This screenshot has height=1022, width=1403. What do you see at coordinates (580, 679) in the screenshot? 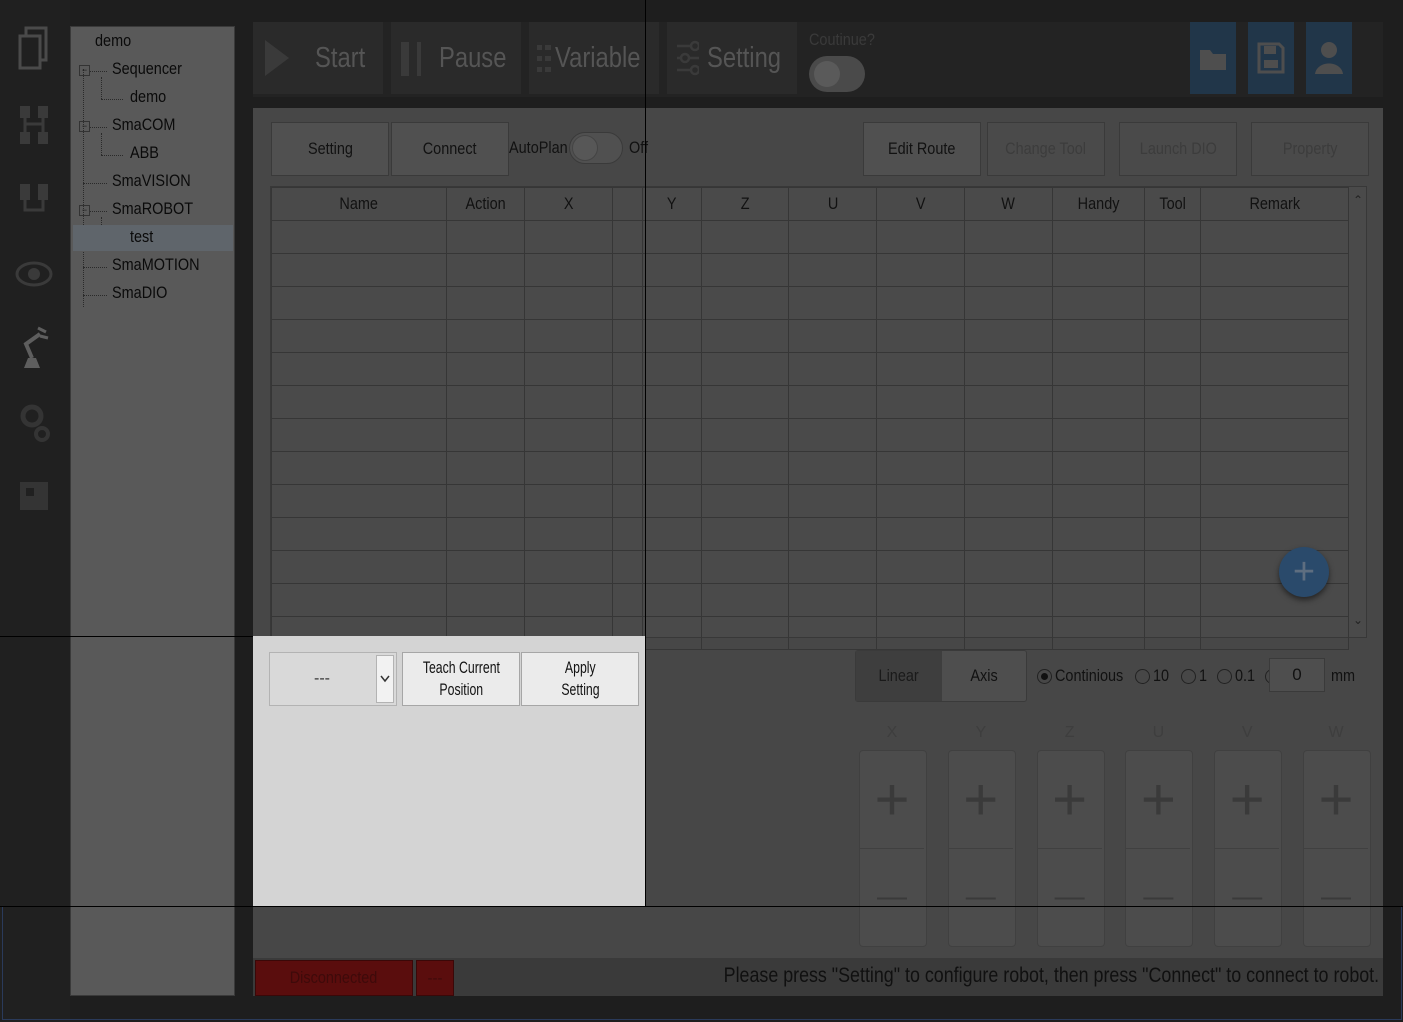
I see `apply-setting-button: Apply Setting` at bounding box center [580, 679].